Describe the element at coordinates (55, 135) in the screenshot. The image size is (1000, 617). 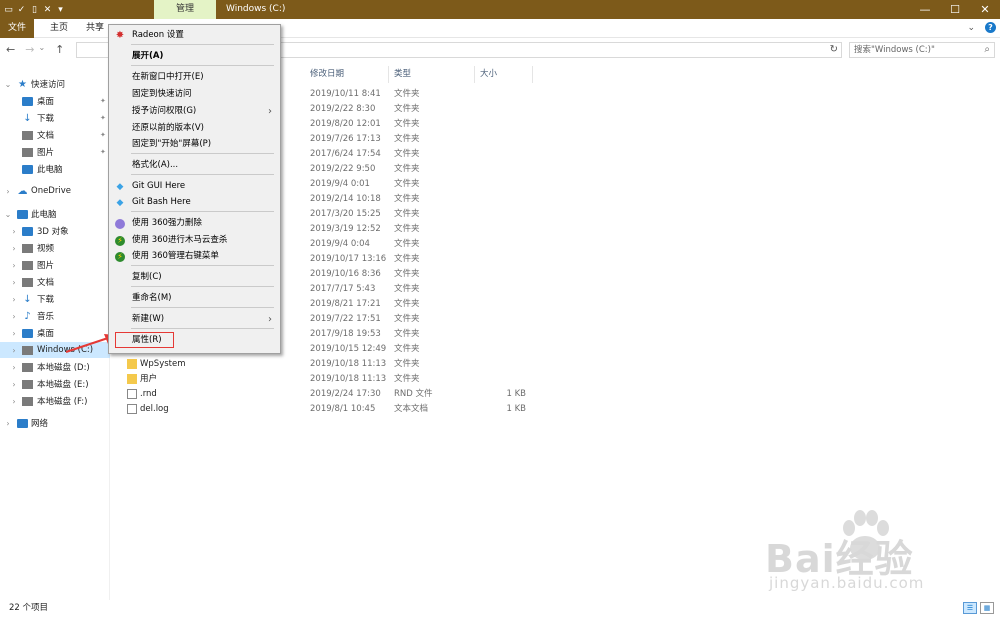
I see `nav-item: 文档 ✦` at that location.